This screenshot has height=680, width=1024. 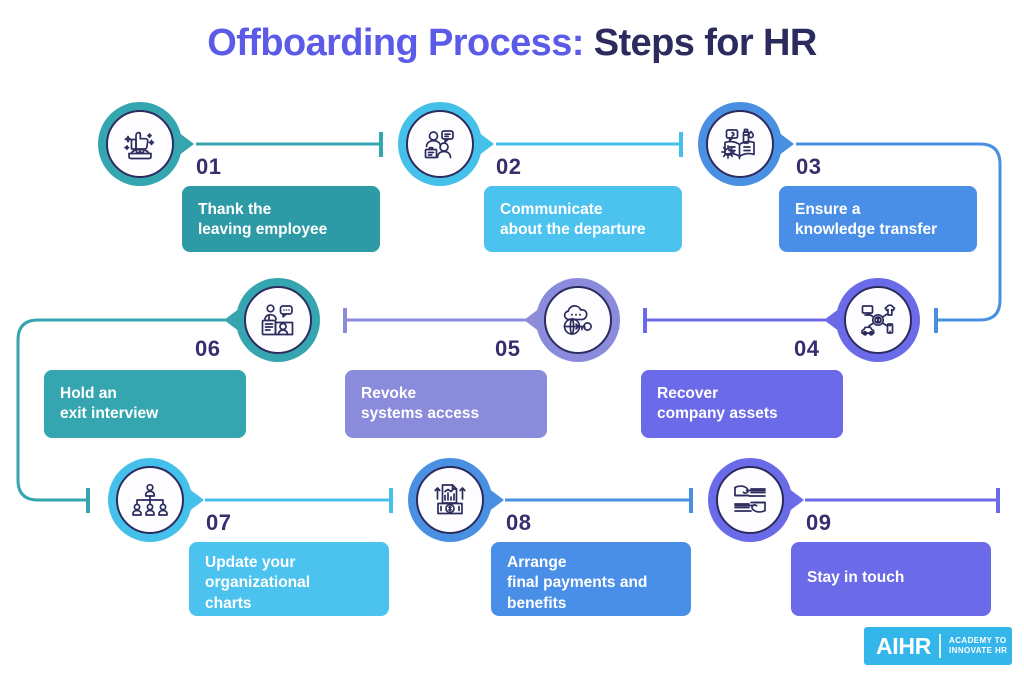 I want to click on step-06-pointer, so click(x=234, y=320).